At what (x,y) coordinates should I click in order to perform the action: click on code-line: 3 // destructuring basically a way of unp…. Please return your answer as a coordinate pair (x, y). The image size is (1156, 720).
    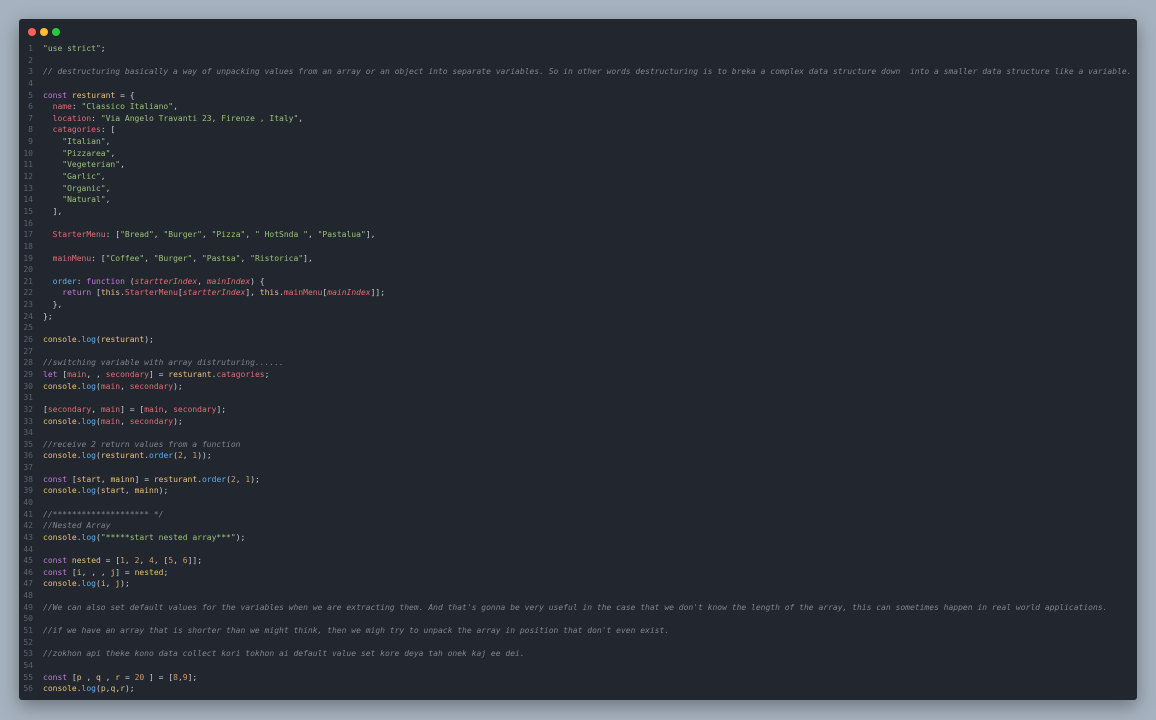
    Looking at the image, I should click on (578, 72).